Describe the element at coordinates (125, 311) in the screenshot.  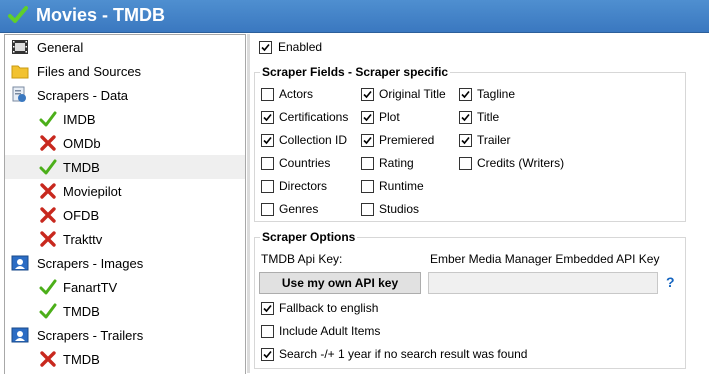
I see `sidebar-item-tmdb-images: TMDB` at that location.